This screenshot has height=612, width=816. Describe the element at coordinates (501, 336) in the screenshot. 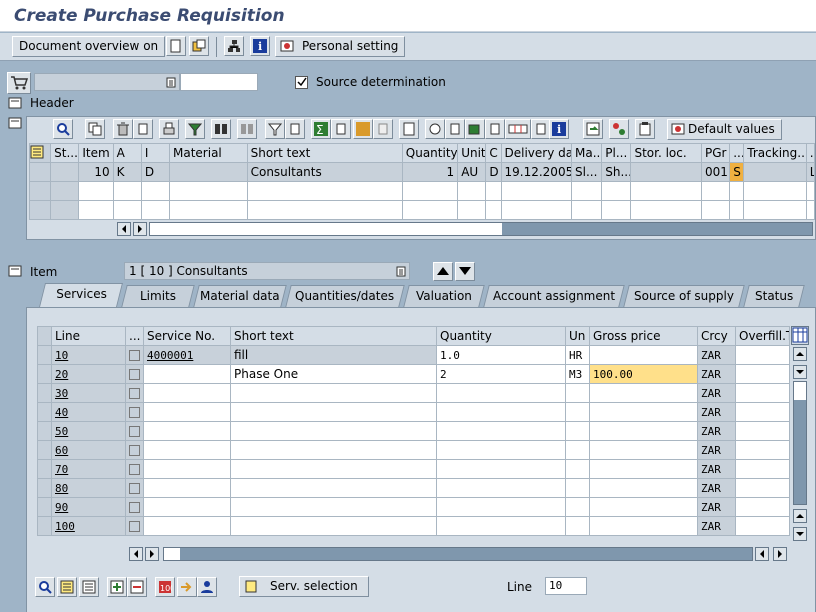

I see `services-col-header: Quantity` at that location.